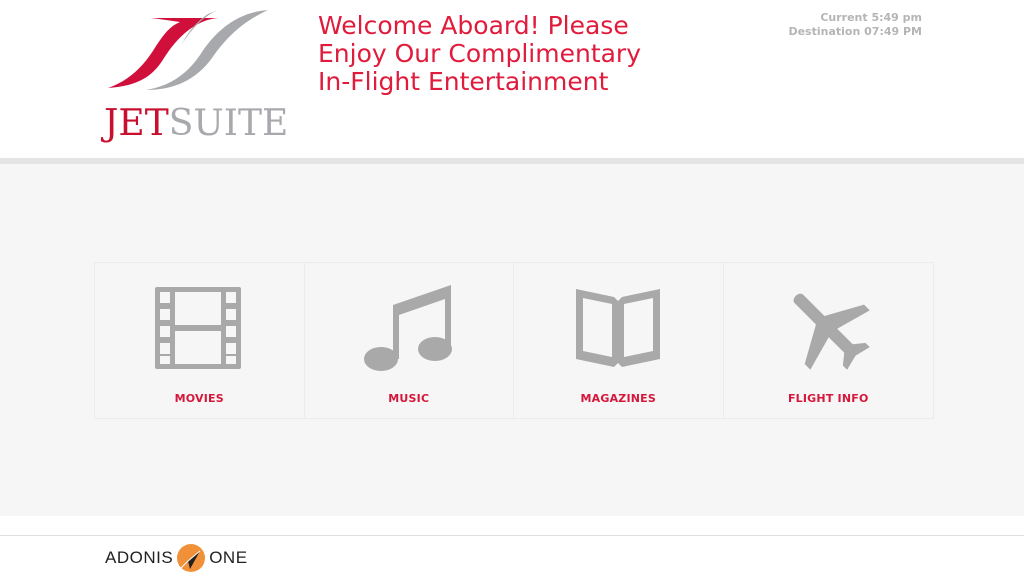 The image size is (1024, 578). I want to click on footer: ADONIS ONE, so click(512, 557).